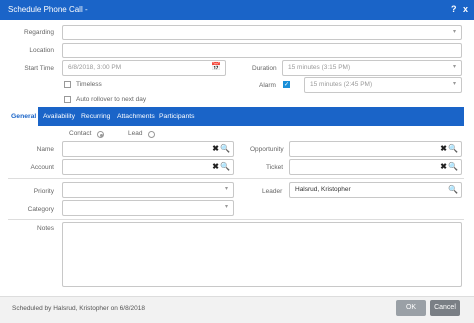 This screenshot has width=474, height=323. What do you see at coordinates (45, 149) in the screenshot?
I see `name-label: Name` at bounding box center [45, 149].